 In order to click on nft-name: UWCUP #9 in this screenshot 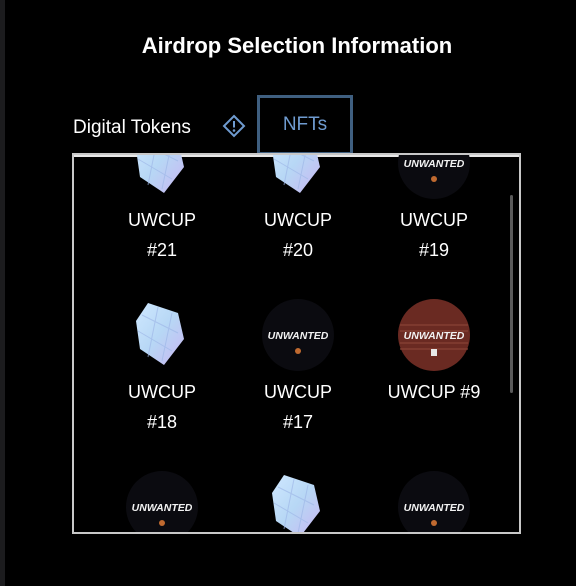, I will do `click(434, 392)`.